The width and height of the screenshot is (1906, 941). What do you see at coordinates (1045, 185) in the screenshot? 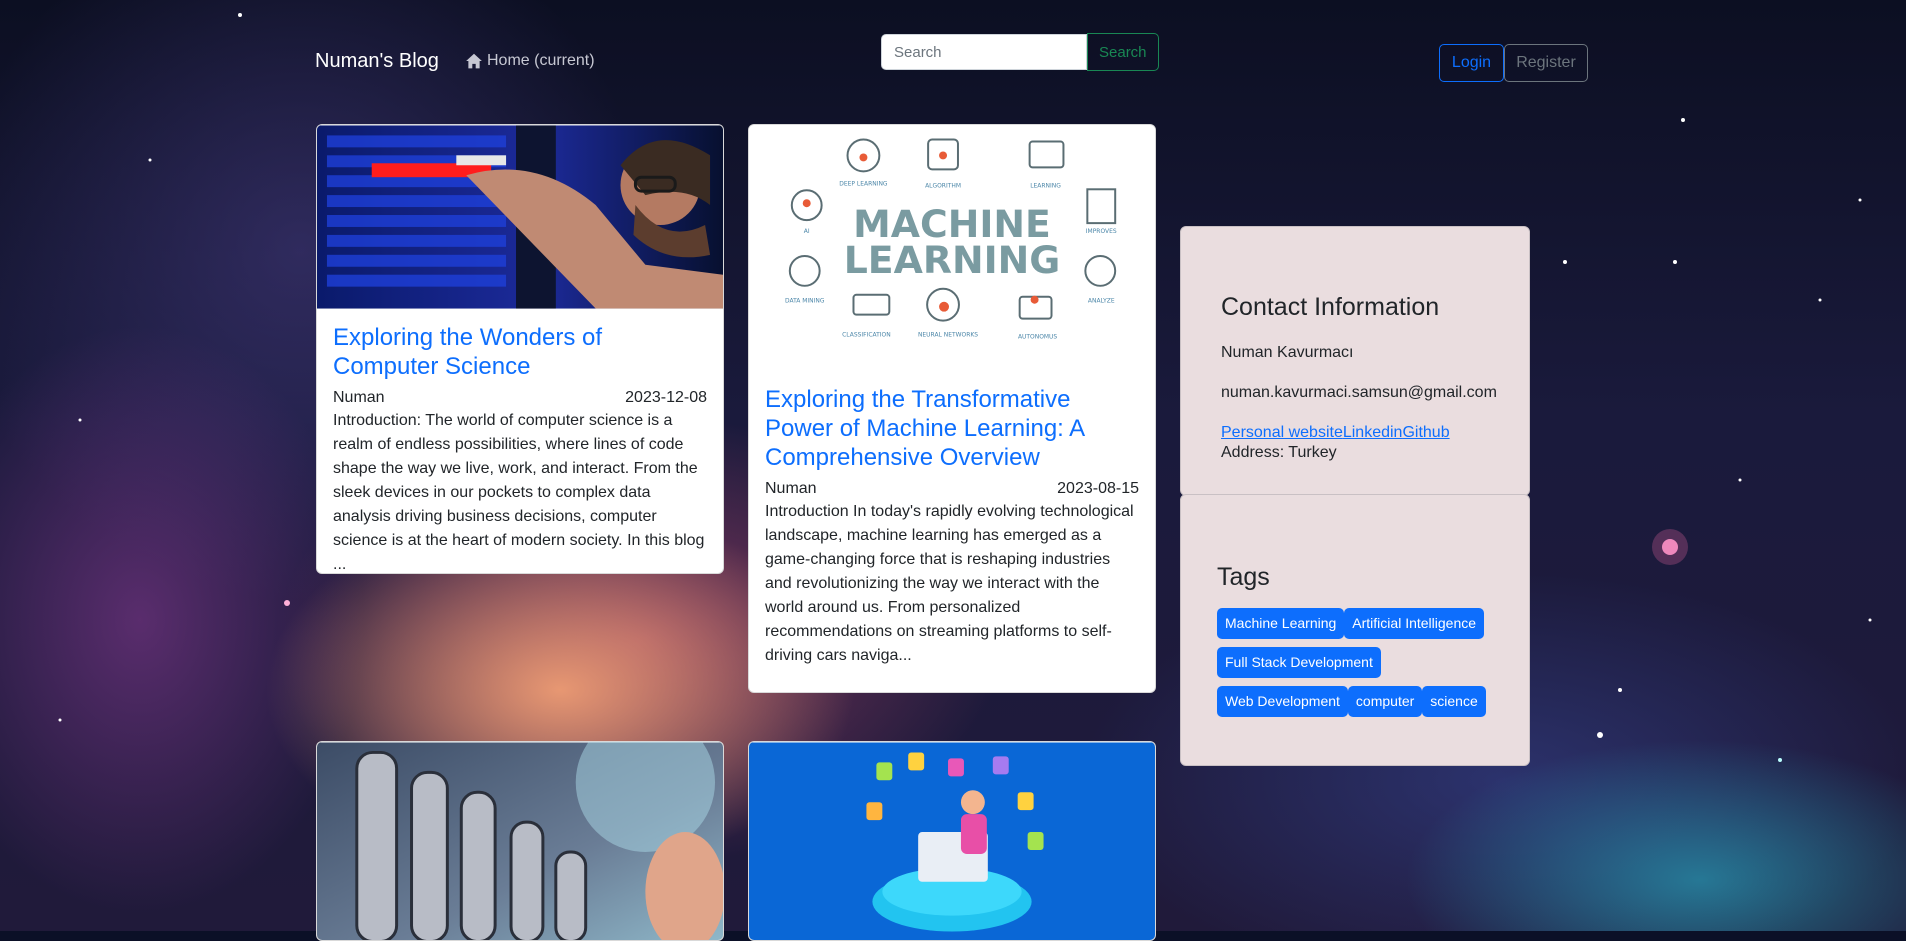
I see `ml-label: LEARNING` at bounding box center [1045, 185].